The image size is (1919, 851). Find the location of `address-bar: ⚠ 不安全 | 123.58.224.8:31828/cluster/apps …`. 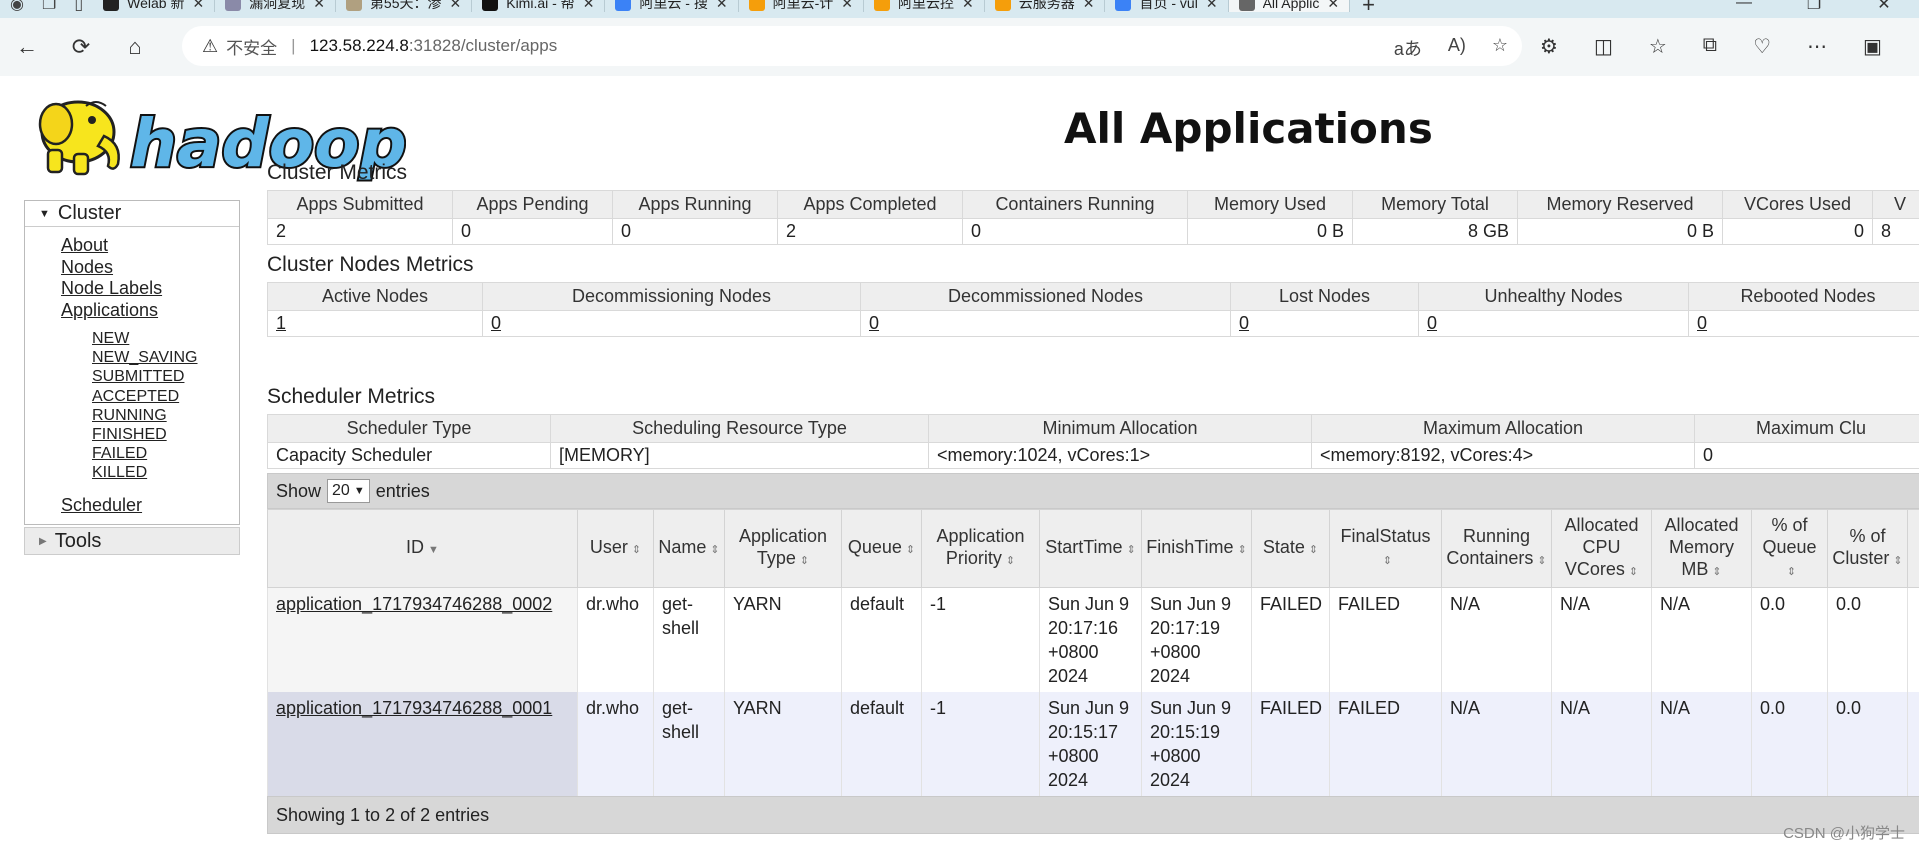

address-bar: ⚠ 不安全 | 123.58.224.8:31828/cluster/apps … is located at coordinates (852, 46).